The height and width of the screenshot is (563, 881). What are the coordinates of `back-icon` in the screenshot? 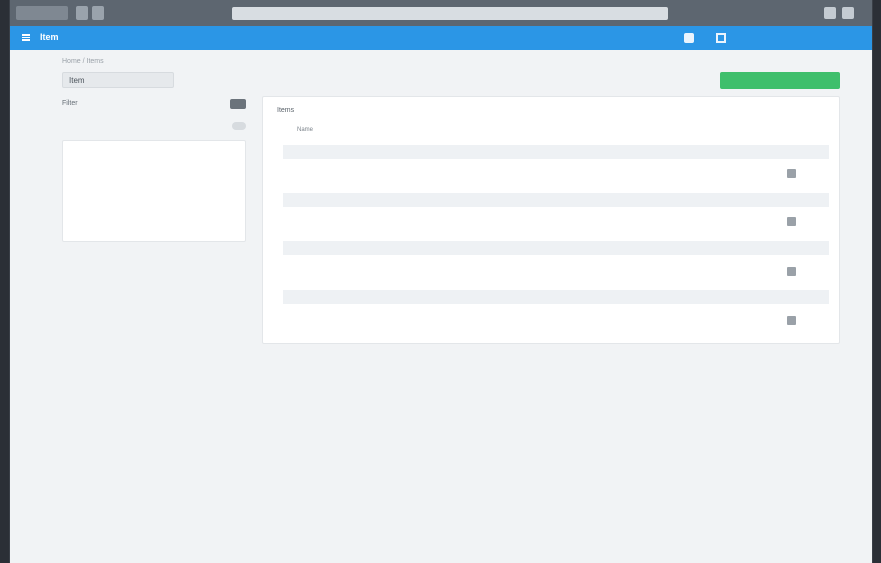 It's located at (82, 13).